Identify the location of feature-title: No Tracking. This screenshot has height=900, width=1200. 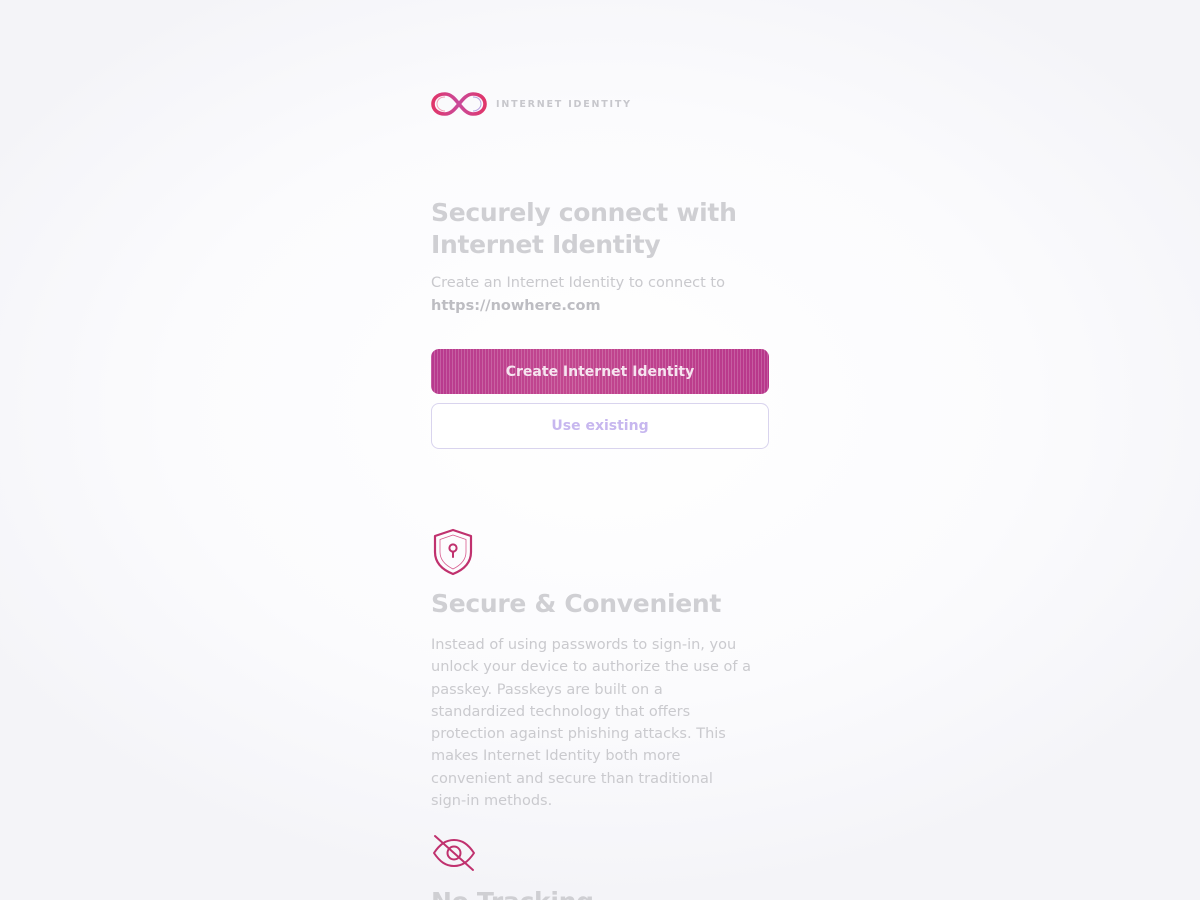
(600, 893).